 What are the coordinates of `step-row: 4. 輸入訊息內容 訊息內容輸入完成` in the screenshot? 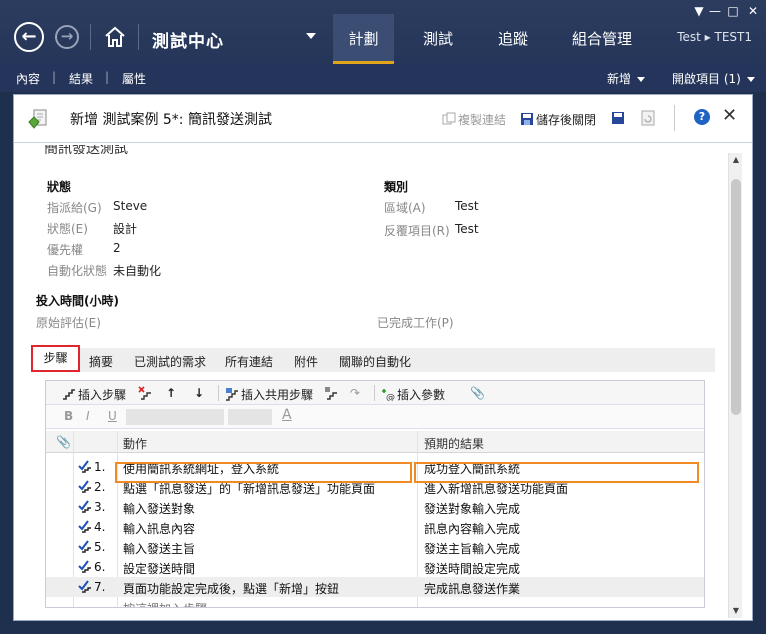 It's located at (375, 527).